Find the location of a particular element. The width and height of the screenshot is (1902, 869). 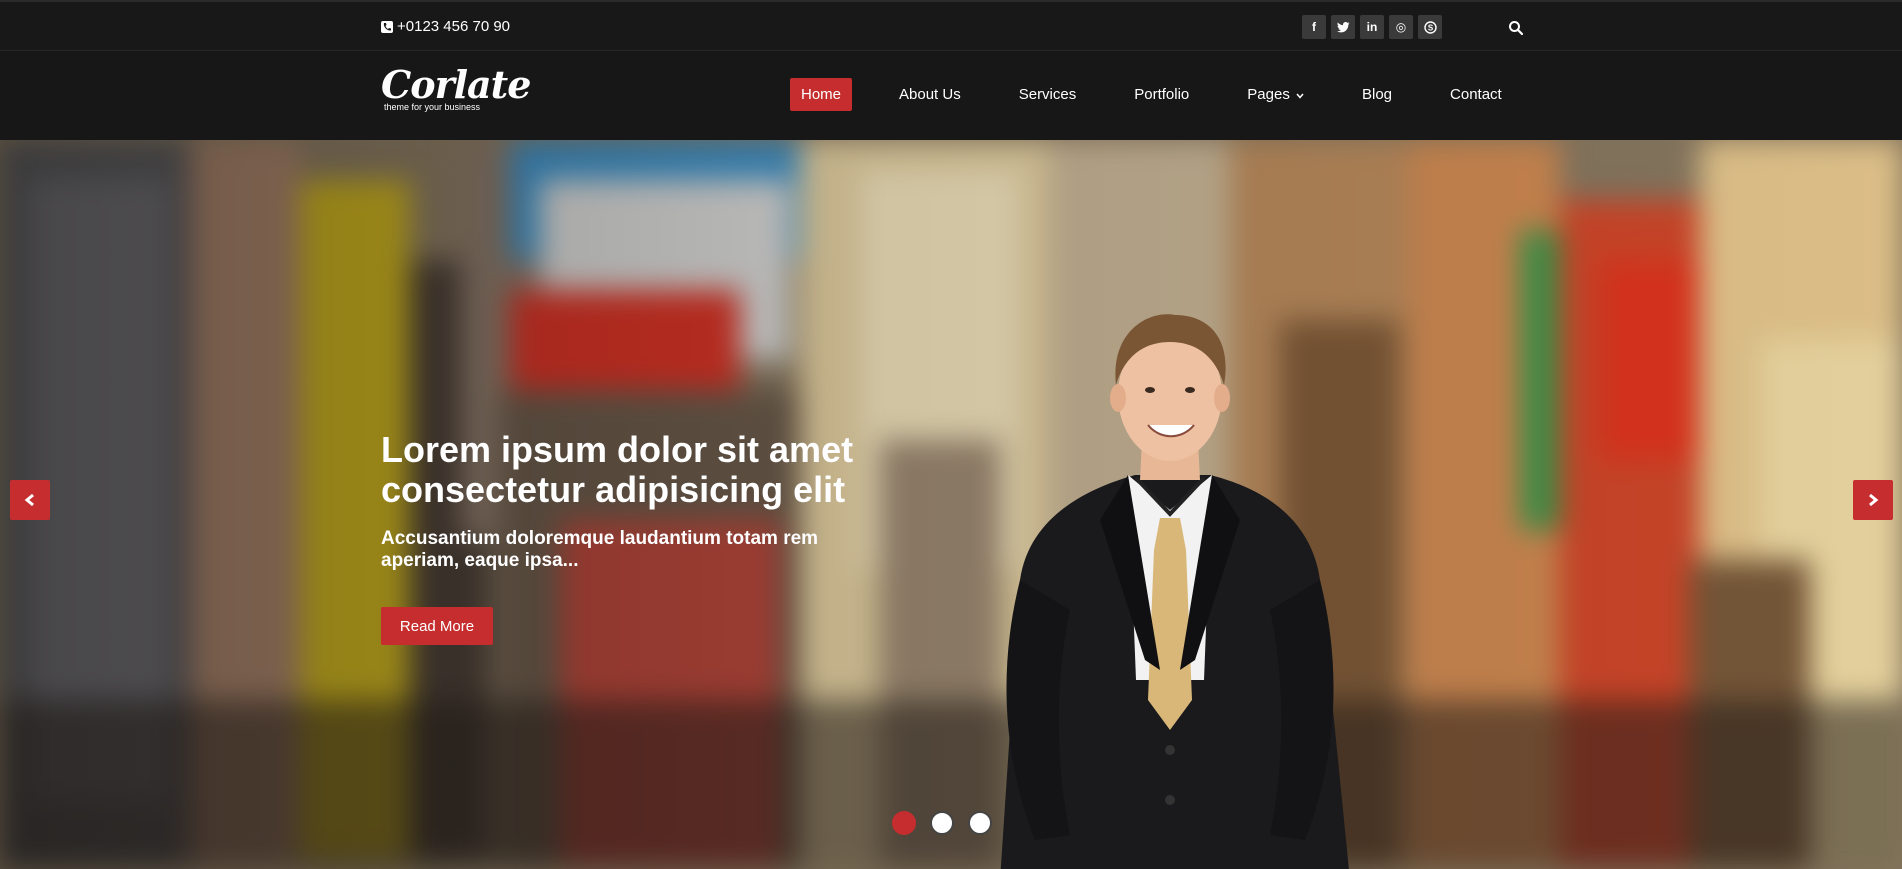

brand-logo: Corlate theme for your business is located at coordinates (456, 87).